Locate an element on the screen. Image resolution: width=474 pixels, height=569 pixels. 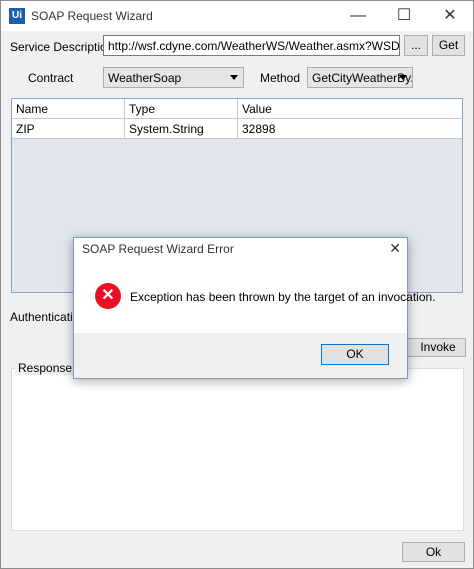
window-title: SOAP Request Wizard is located at coordinates (92, 16).